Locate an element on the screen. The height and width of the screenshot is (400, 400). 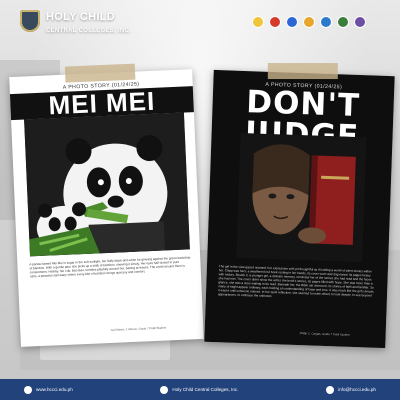
girl-with-book-photo is located at coordinates (301, 197).